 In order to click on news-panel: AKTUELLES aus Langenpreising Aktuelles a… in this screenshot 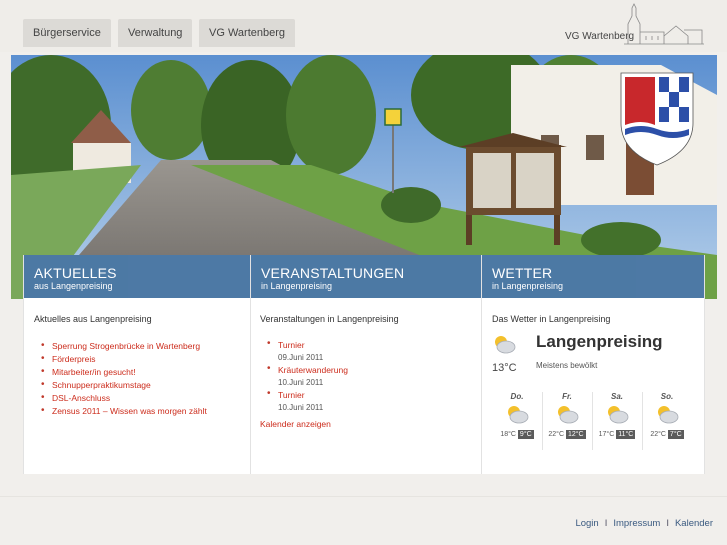, I will do `click(137, 364)`.